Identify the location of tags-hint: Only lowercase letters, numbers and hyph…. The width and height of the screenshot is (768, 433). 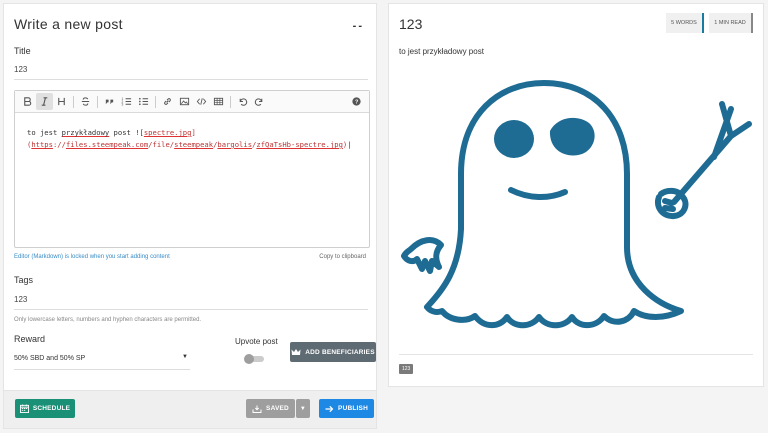
(108, 320).